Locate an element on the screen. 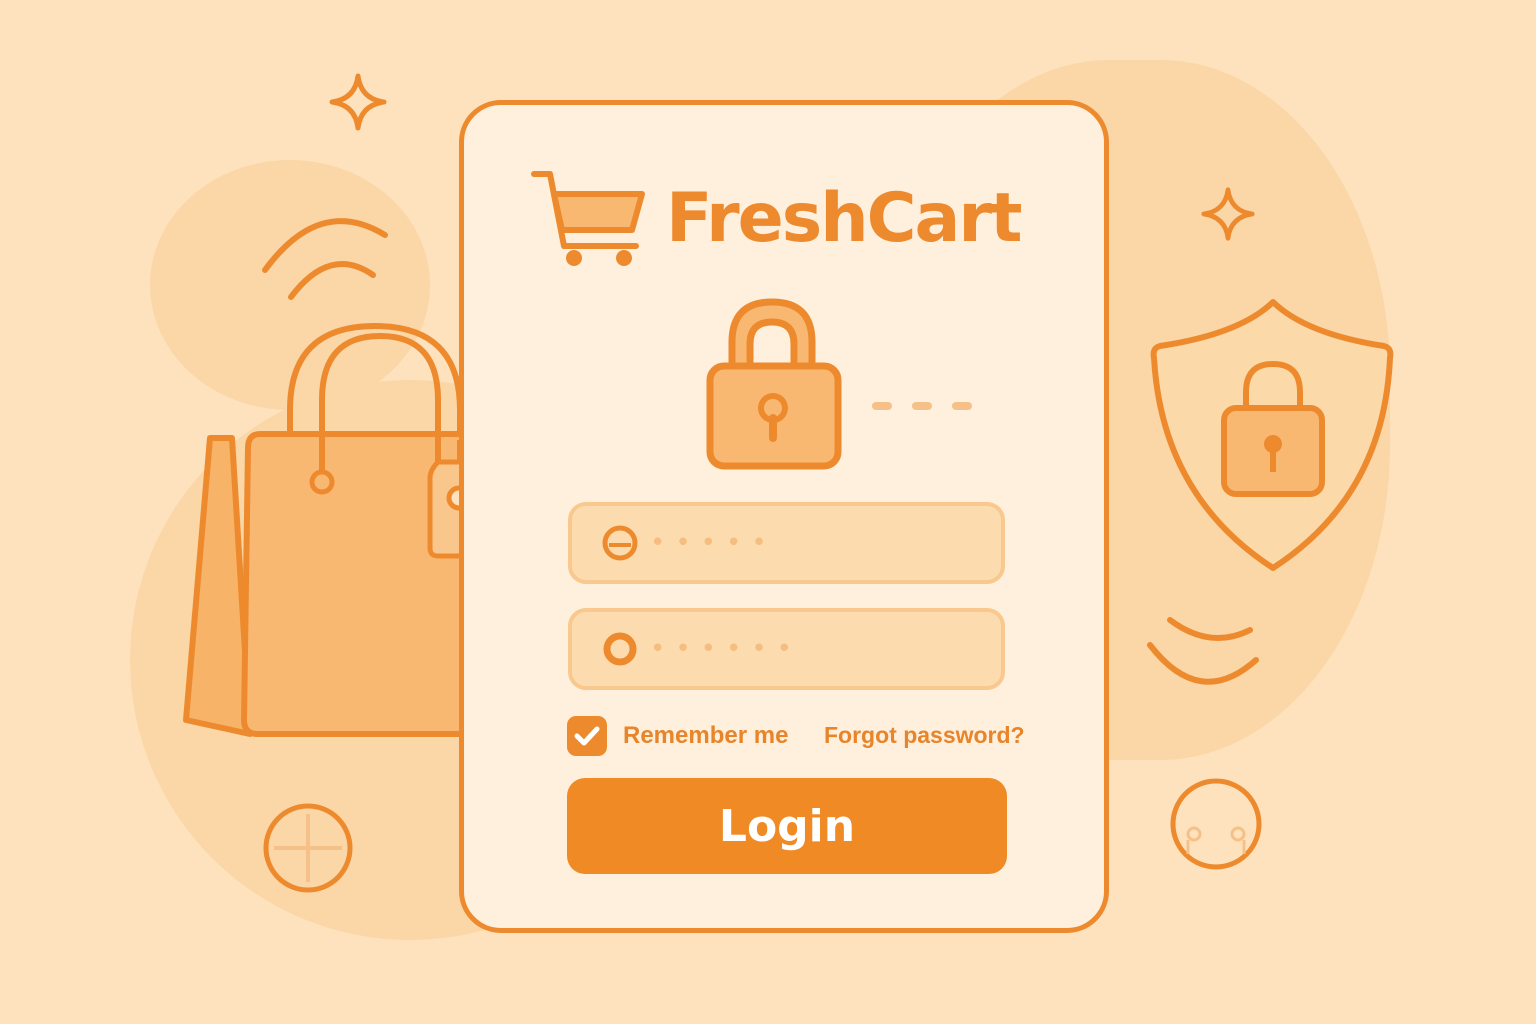 The image size is (1536, 1024). checkbox-box is located at coordinates (587, 736).